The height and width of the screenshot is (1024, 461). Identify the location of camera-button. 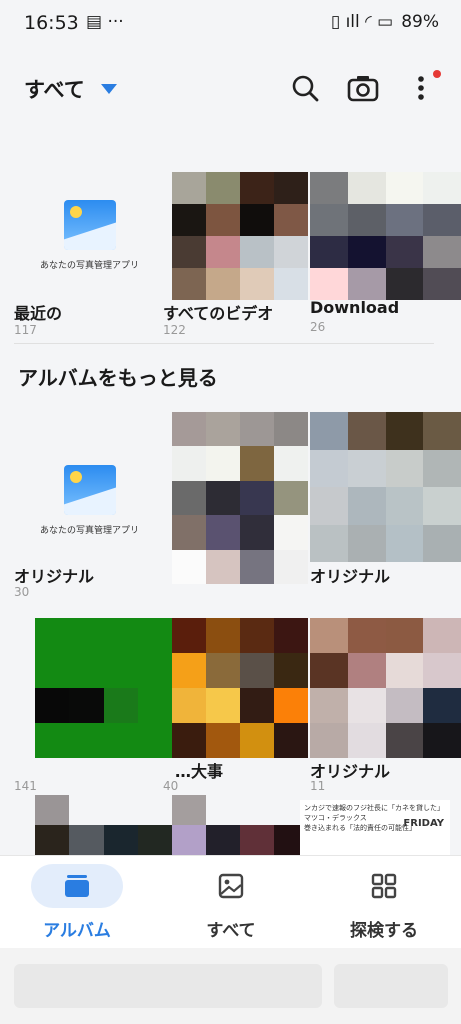
(363, 88).